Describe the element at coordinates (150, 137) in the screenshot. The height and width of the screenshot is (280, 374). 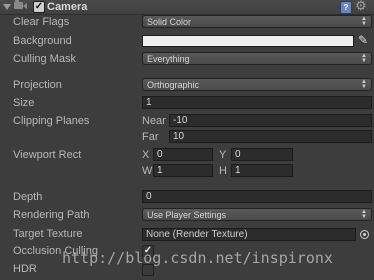
I see `far-label: Far` at that location.